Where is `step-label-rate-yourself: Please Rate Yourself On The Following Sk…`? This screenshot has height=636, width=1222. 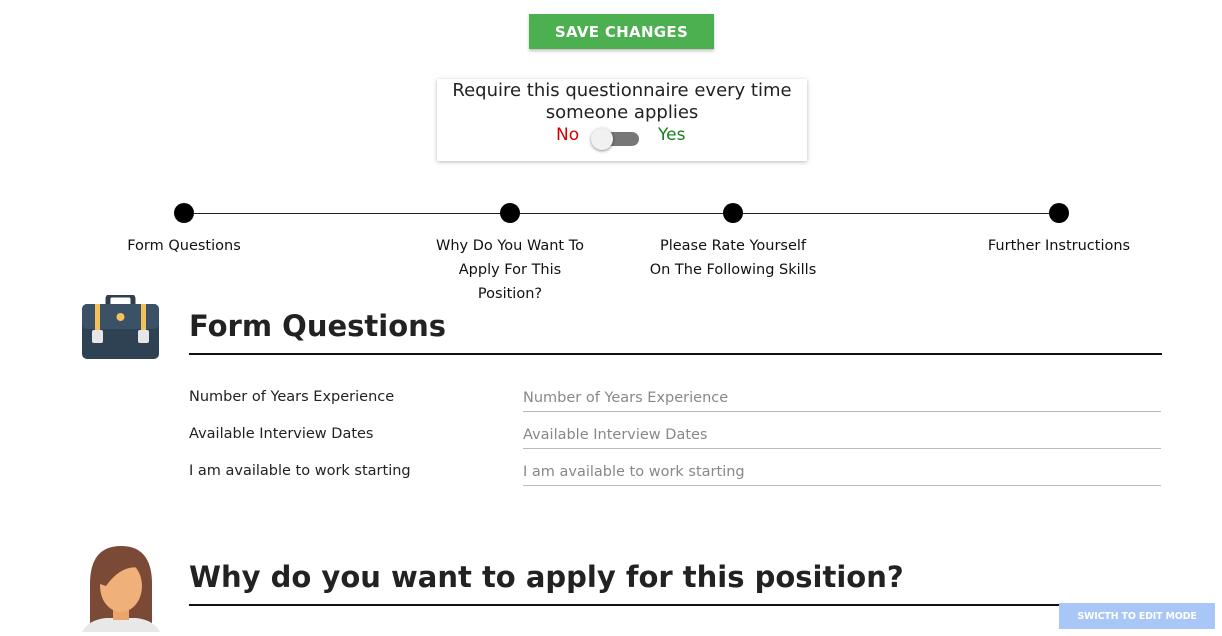 step-label-rate-yourself: Please Rate Yourself On The Following Sk… is located at coordinates (733, 258).